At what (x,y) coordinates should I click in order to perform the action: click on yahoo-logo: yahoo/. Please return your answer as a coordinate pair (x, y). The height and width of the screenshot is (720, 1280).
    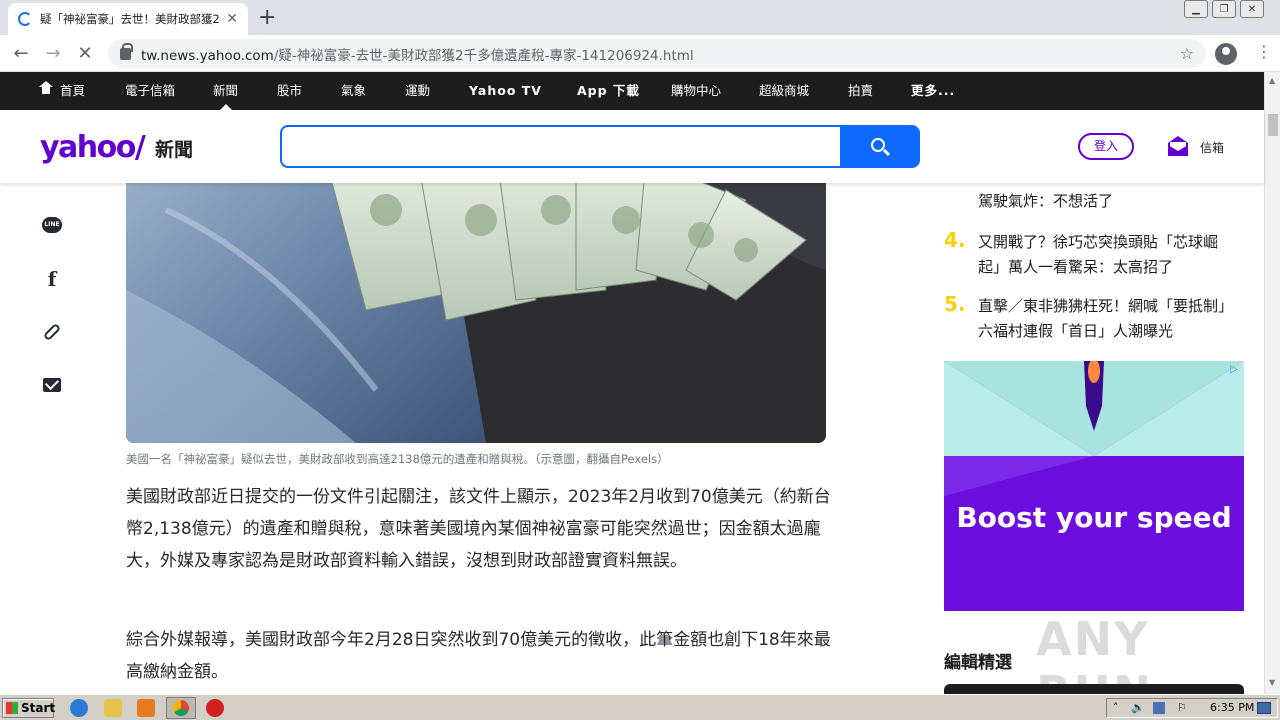
    Looking at the image, I should click on (93, 147).